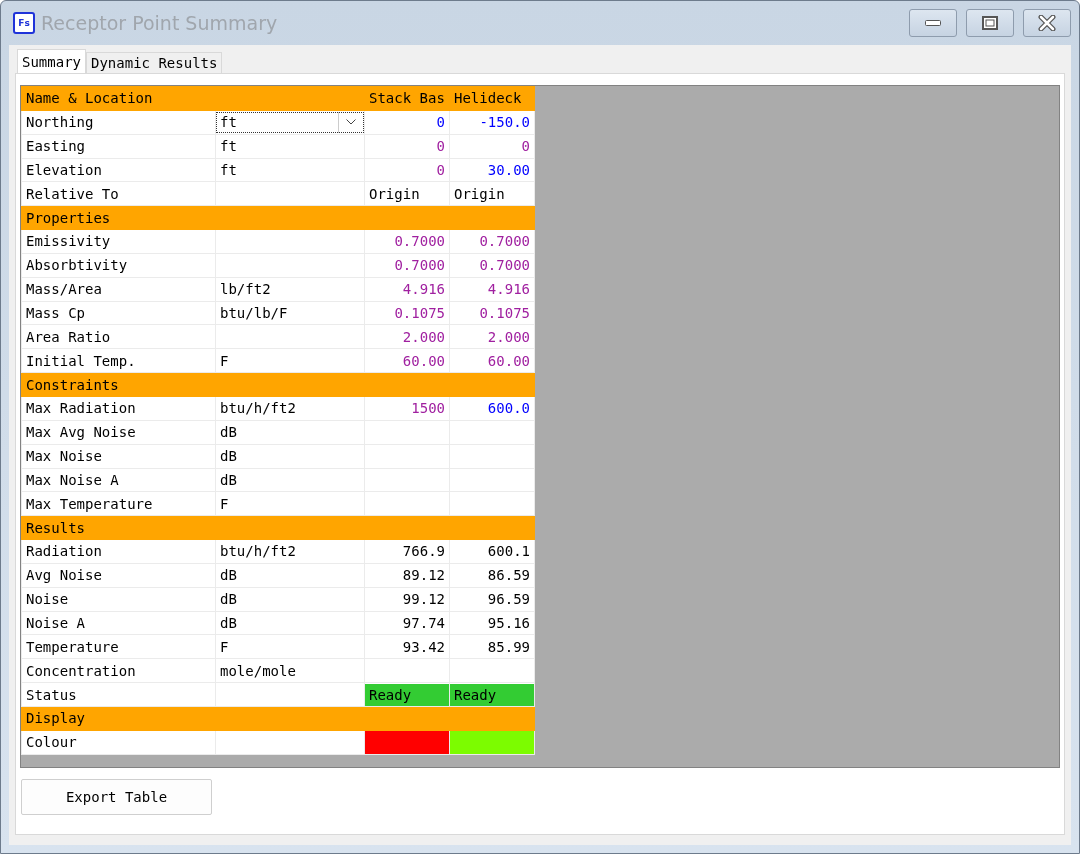 This screenshot has width=1080, height=854. What do you see at coordinates (64, 551) in the screenshot?
I see `row-label: Radiation` at bounding box center [64, 551].